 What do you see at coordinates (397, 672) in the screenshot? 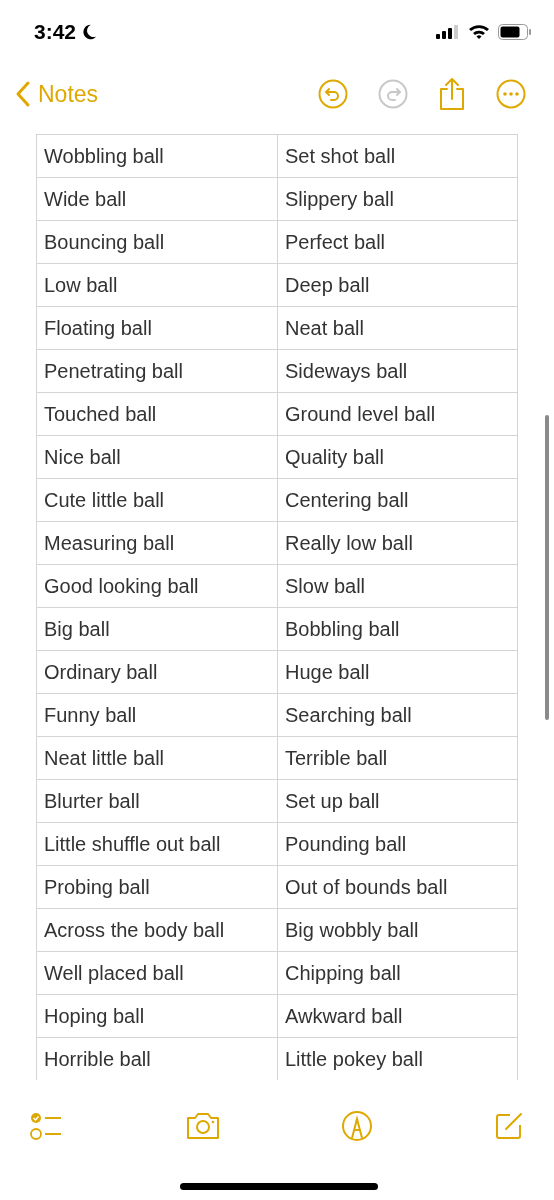
I see `table-cell: Huge ball` at bounding box center [397, 672].